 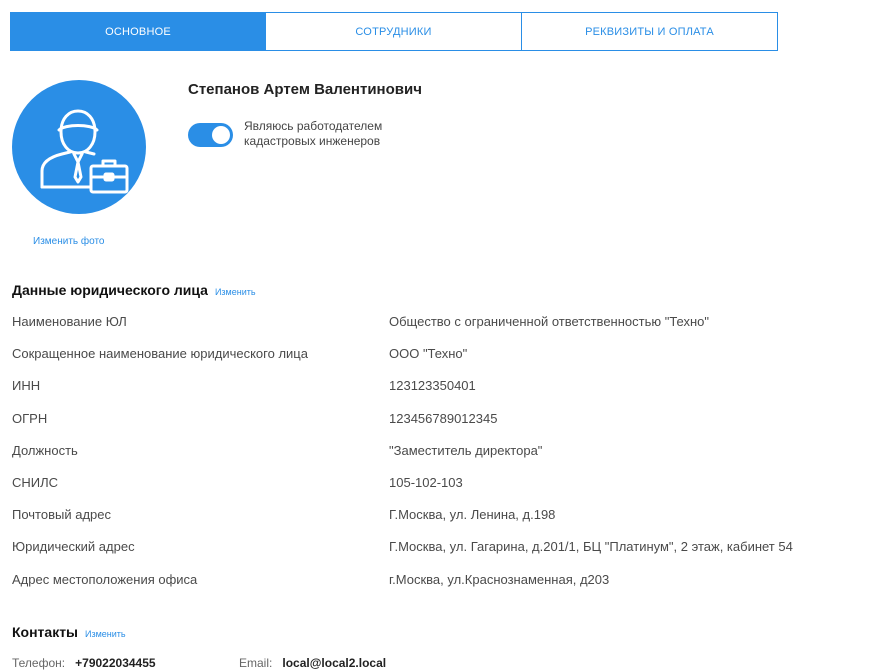 I want to click on employer-toggle-label-line2: кадастровых инженеров, so click(x=312, y=141).